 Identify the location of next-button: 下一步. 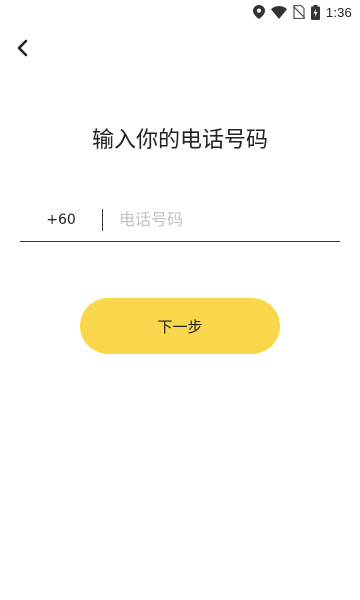
(180, 326).